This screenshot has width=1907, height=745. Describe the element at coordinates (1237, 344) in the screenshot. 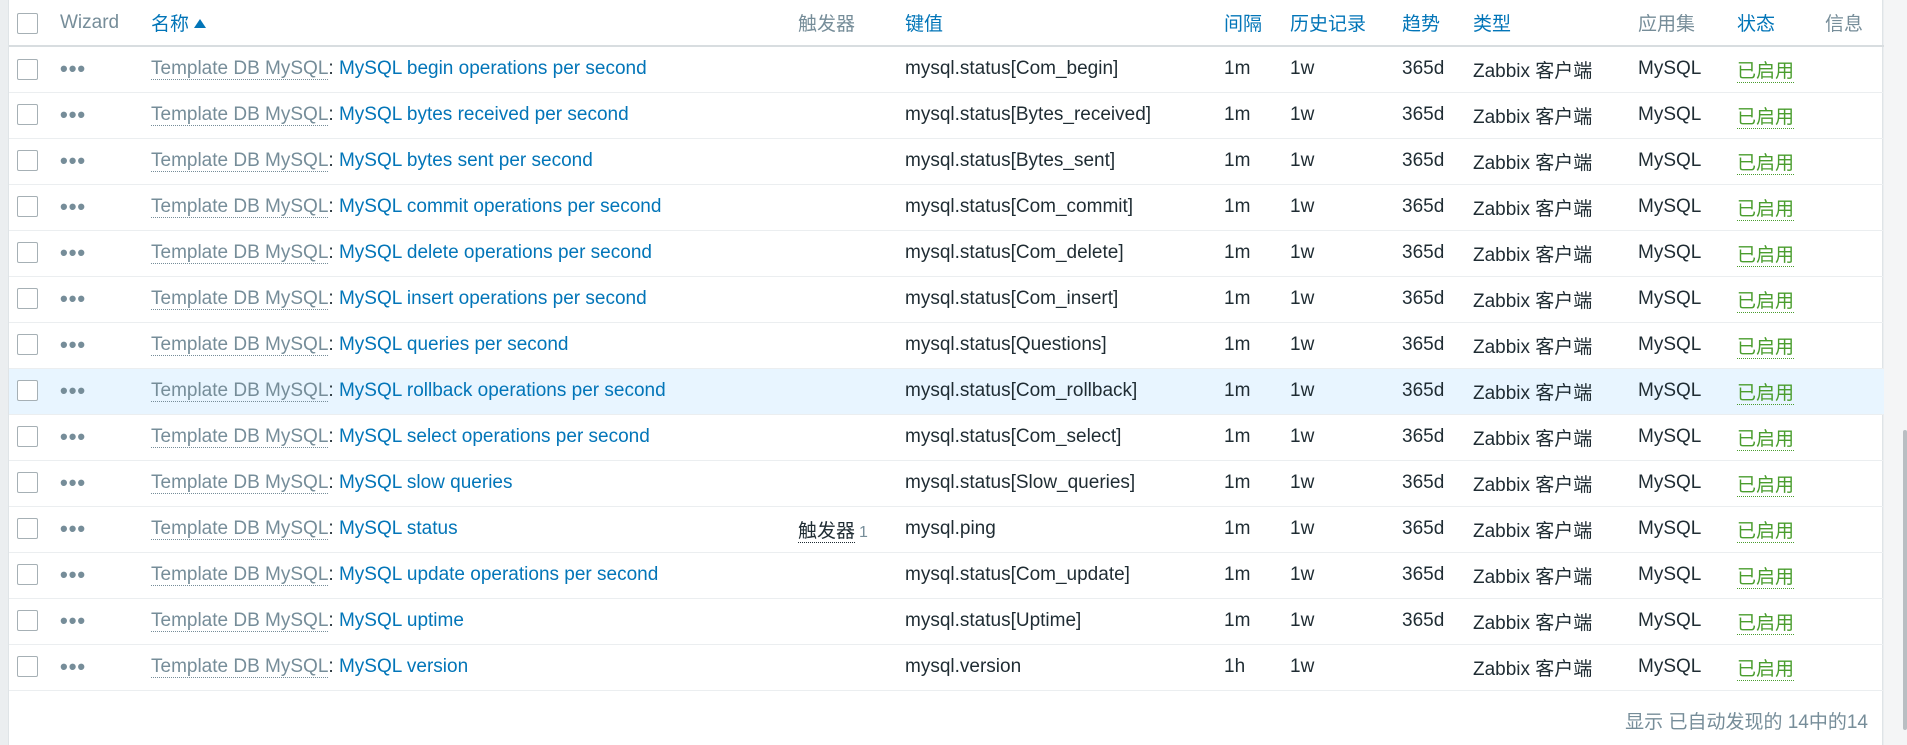

I see `interval-cell: 1m` at that location.